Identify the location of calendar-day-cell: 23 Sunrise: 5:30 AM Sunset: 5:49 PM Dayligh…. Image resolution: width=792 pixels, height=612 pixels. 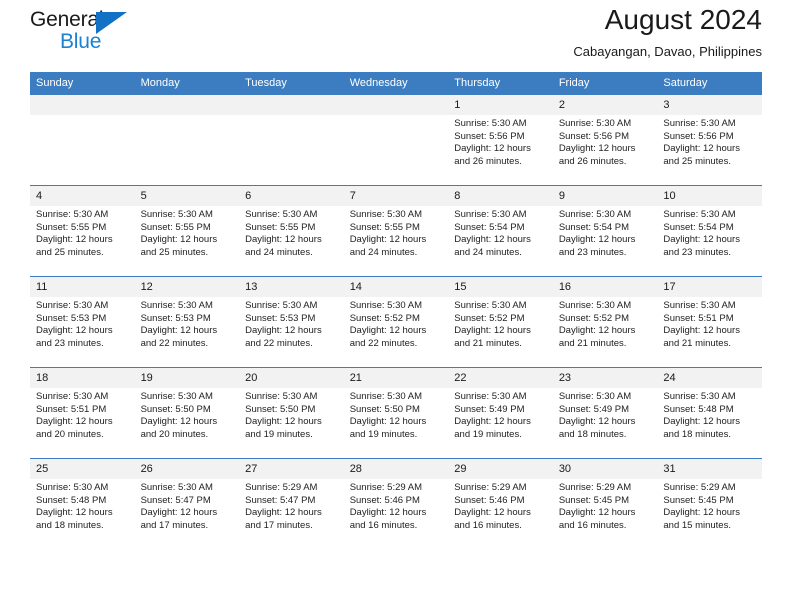
(605, 413).